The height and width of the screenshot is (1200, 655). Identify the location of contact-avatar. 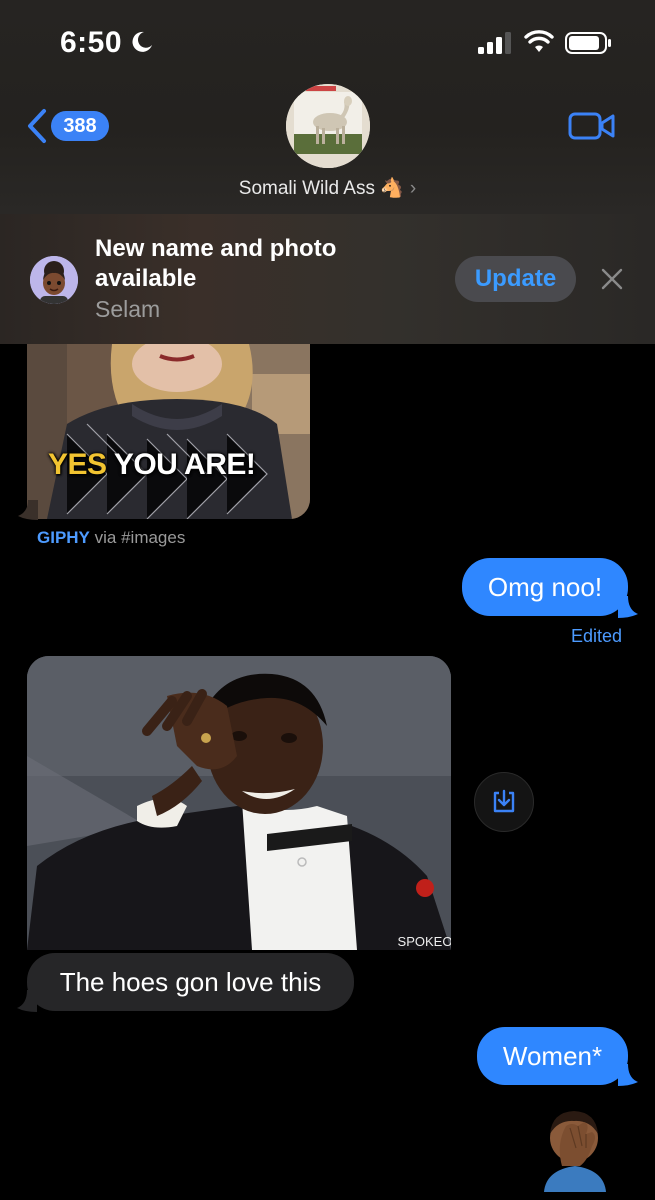
(328, 126).